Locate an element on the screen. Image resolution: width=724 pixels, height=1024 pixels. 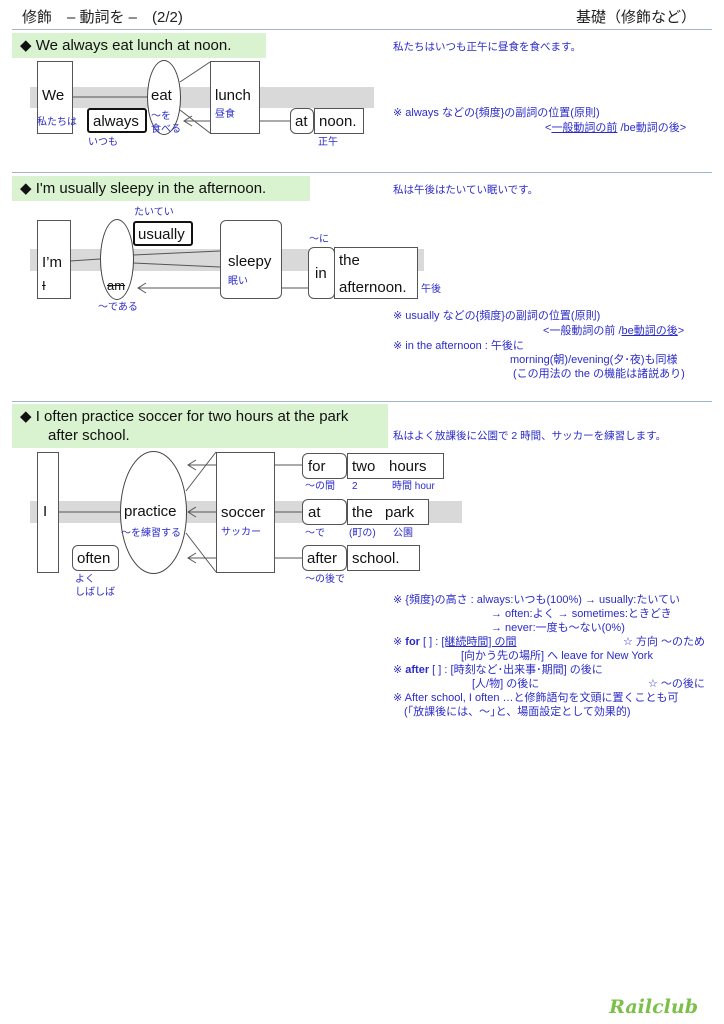
subject-box: I is located at coordinates (48, 512).